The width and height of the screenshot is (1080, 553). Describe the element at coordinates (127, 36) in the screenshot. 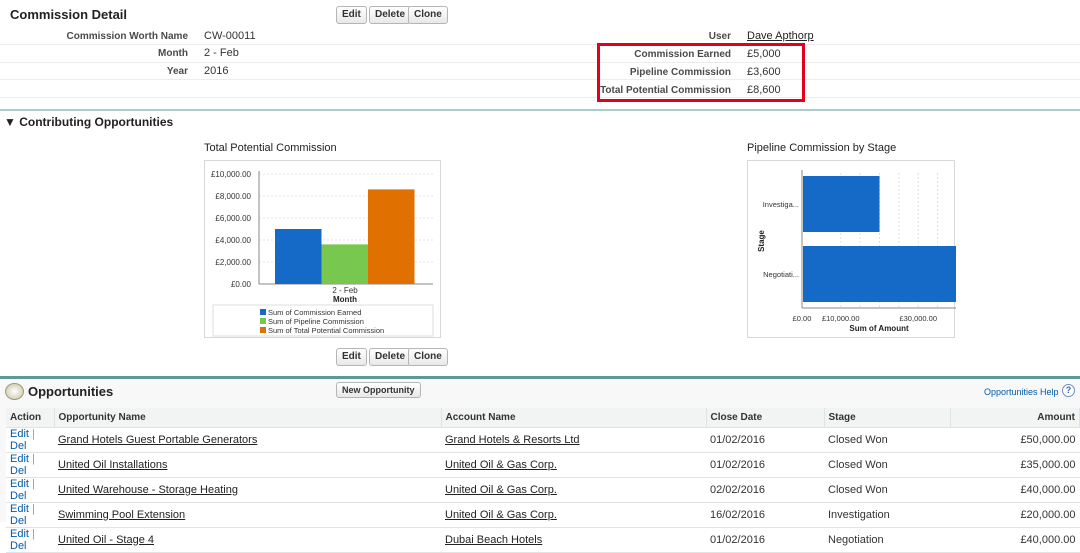

I see `field-label: Commission Worth Name` at that location.